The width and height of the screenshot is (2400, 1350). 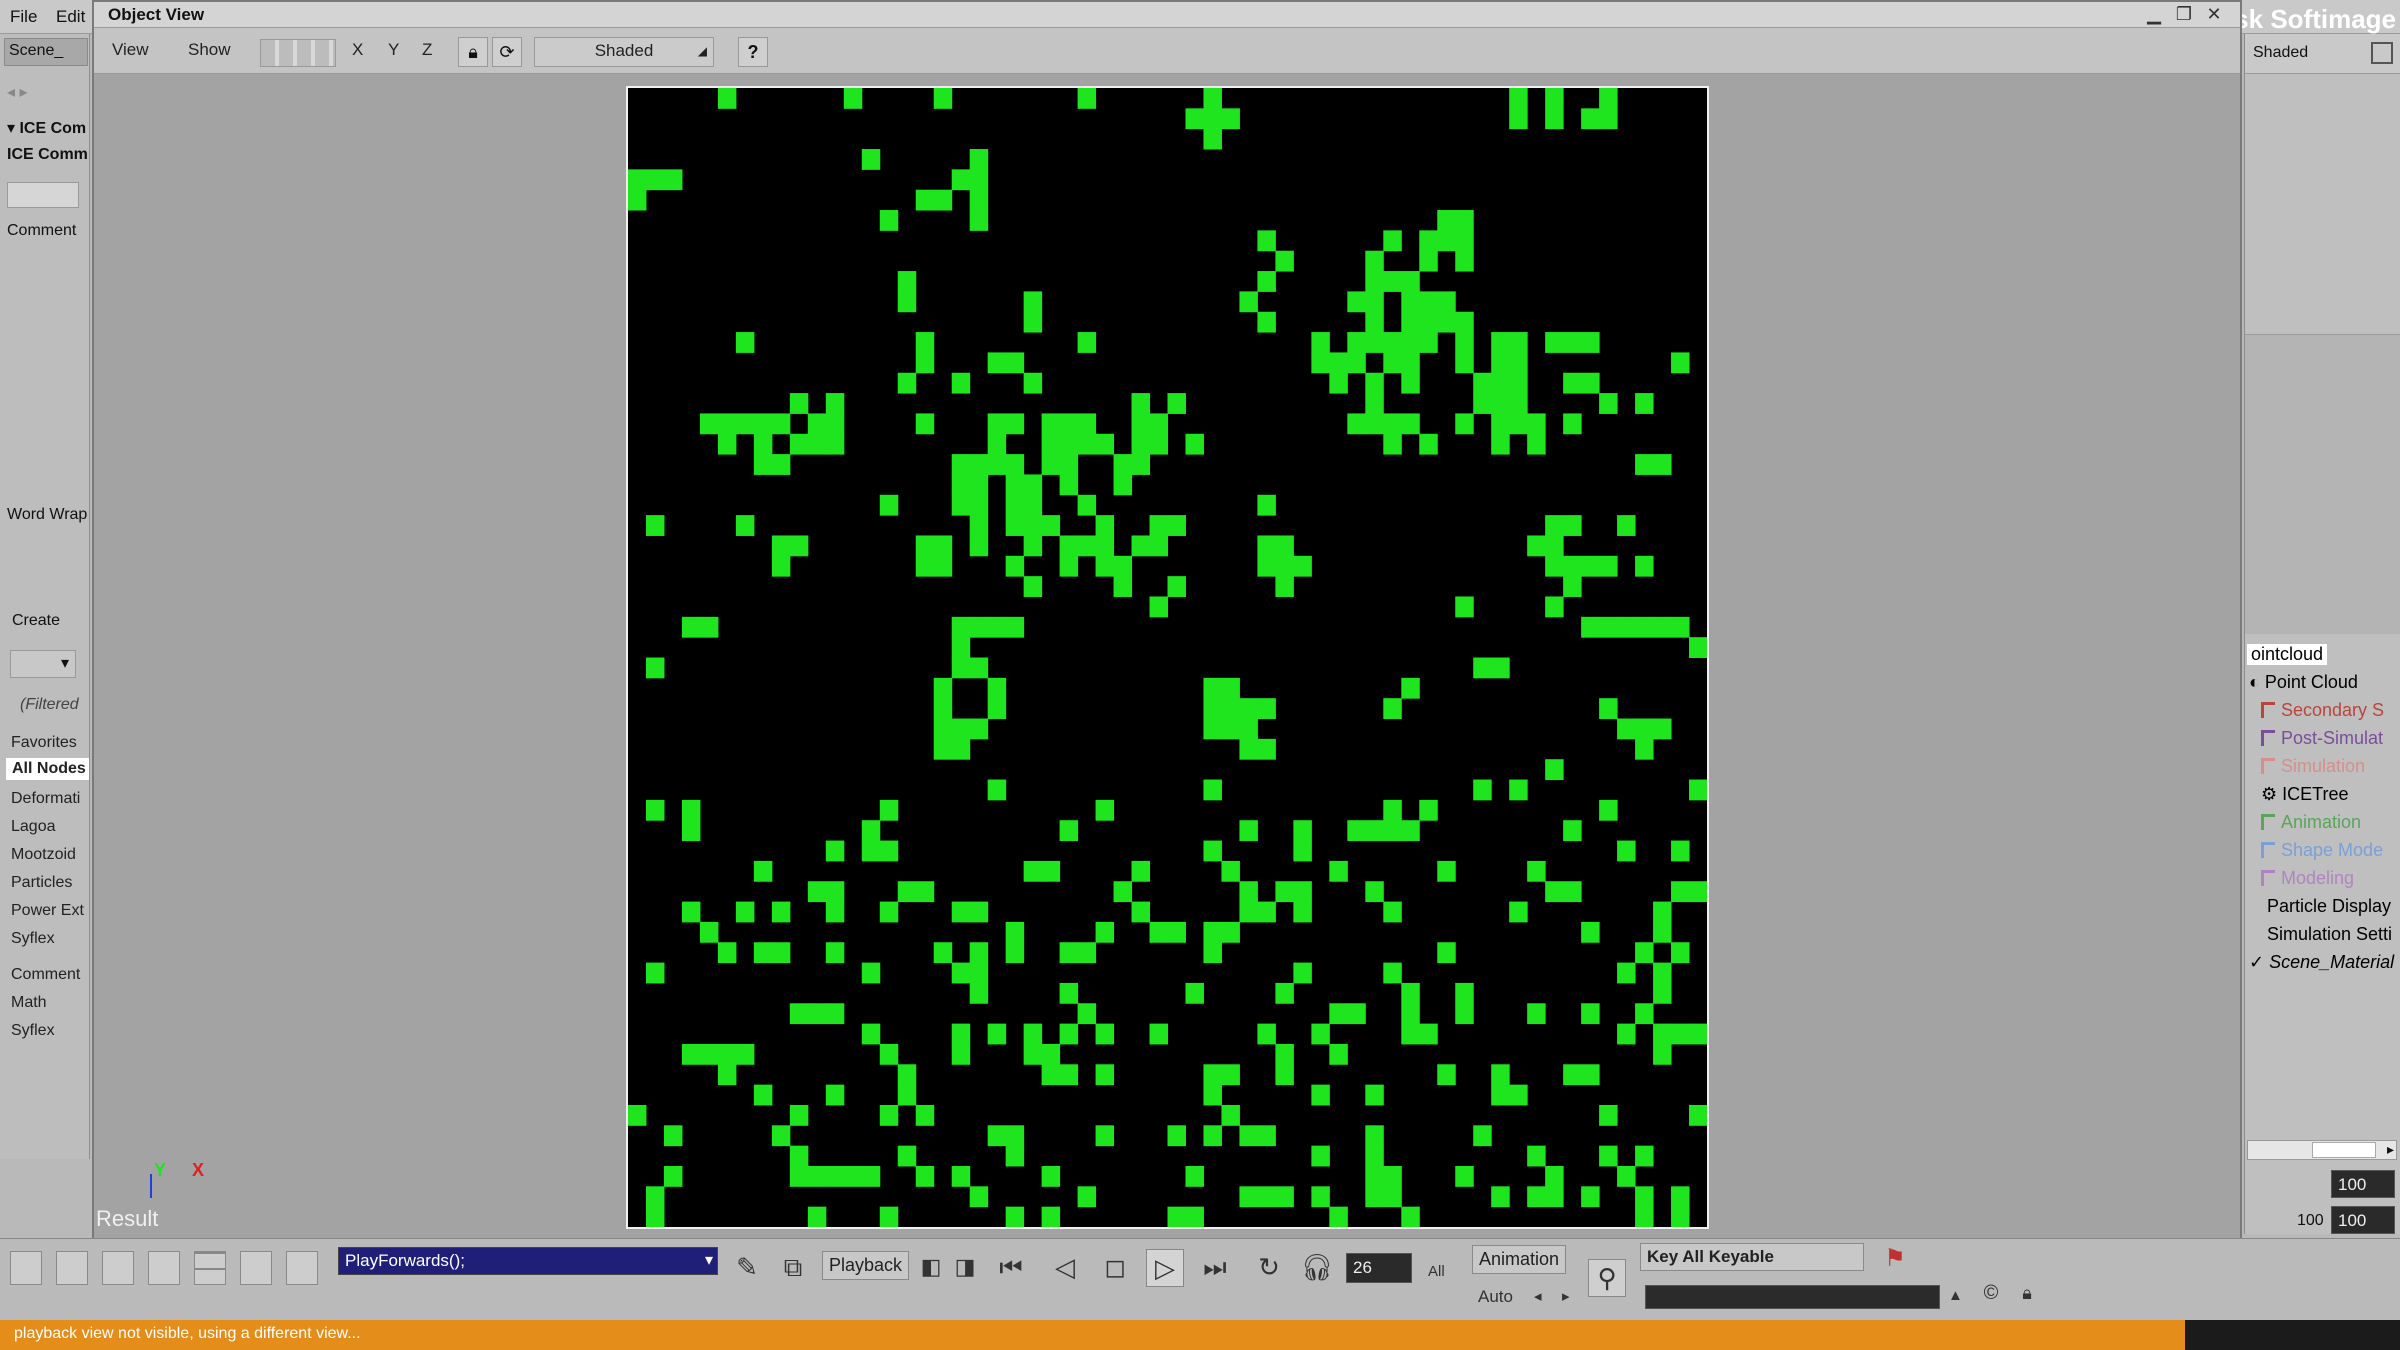 I want to click on layout-vertical-icon, so click(x=256, y=1268).